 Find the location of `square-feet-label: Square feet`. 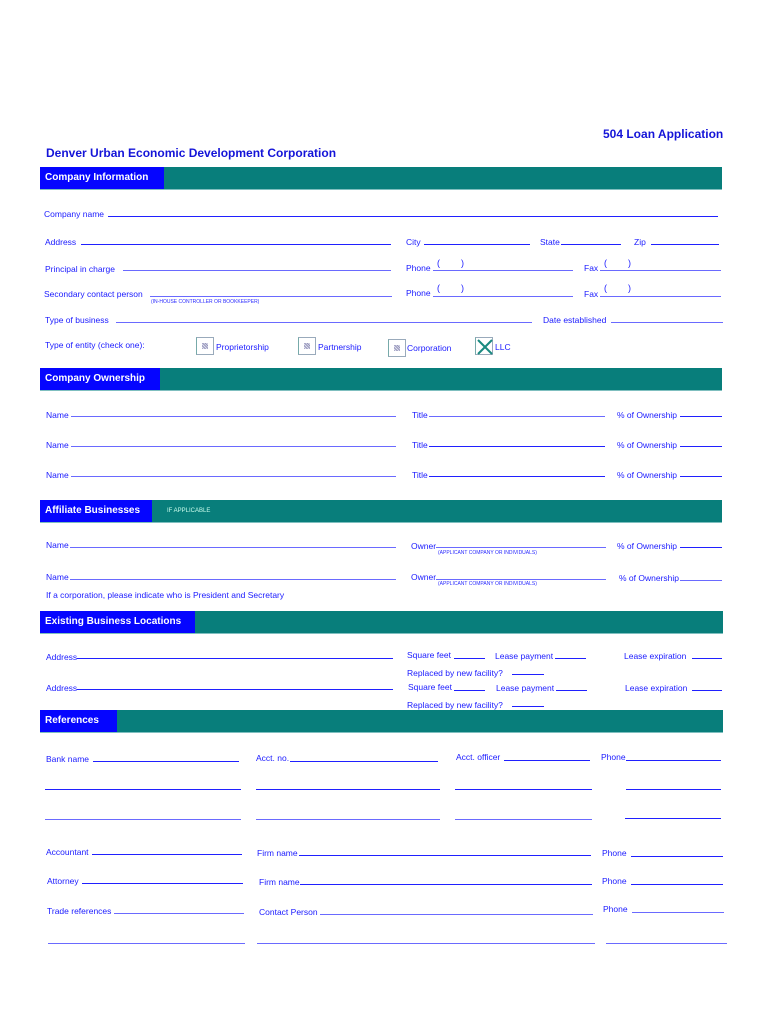

square-feet-label: Square feet is located at coordinates (430, 687).